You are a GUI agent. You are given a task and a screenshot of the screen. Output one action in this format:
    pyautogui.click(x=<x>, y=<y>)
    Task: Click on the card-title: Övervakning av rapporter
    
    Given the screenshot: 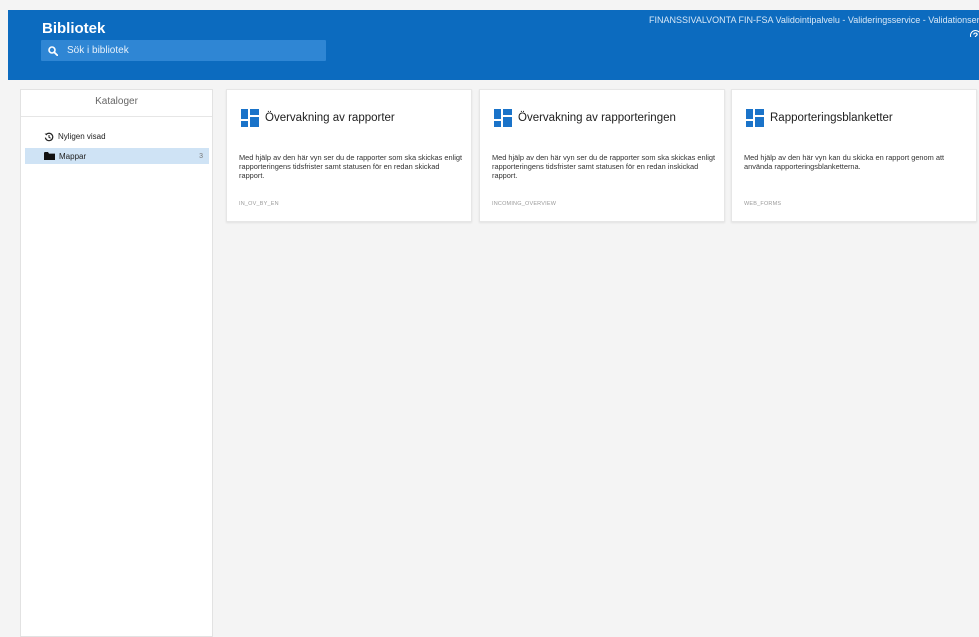 What is the action you would take?
    pyautogui.click(x=330, y=118)
    